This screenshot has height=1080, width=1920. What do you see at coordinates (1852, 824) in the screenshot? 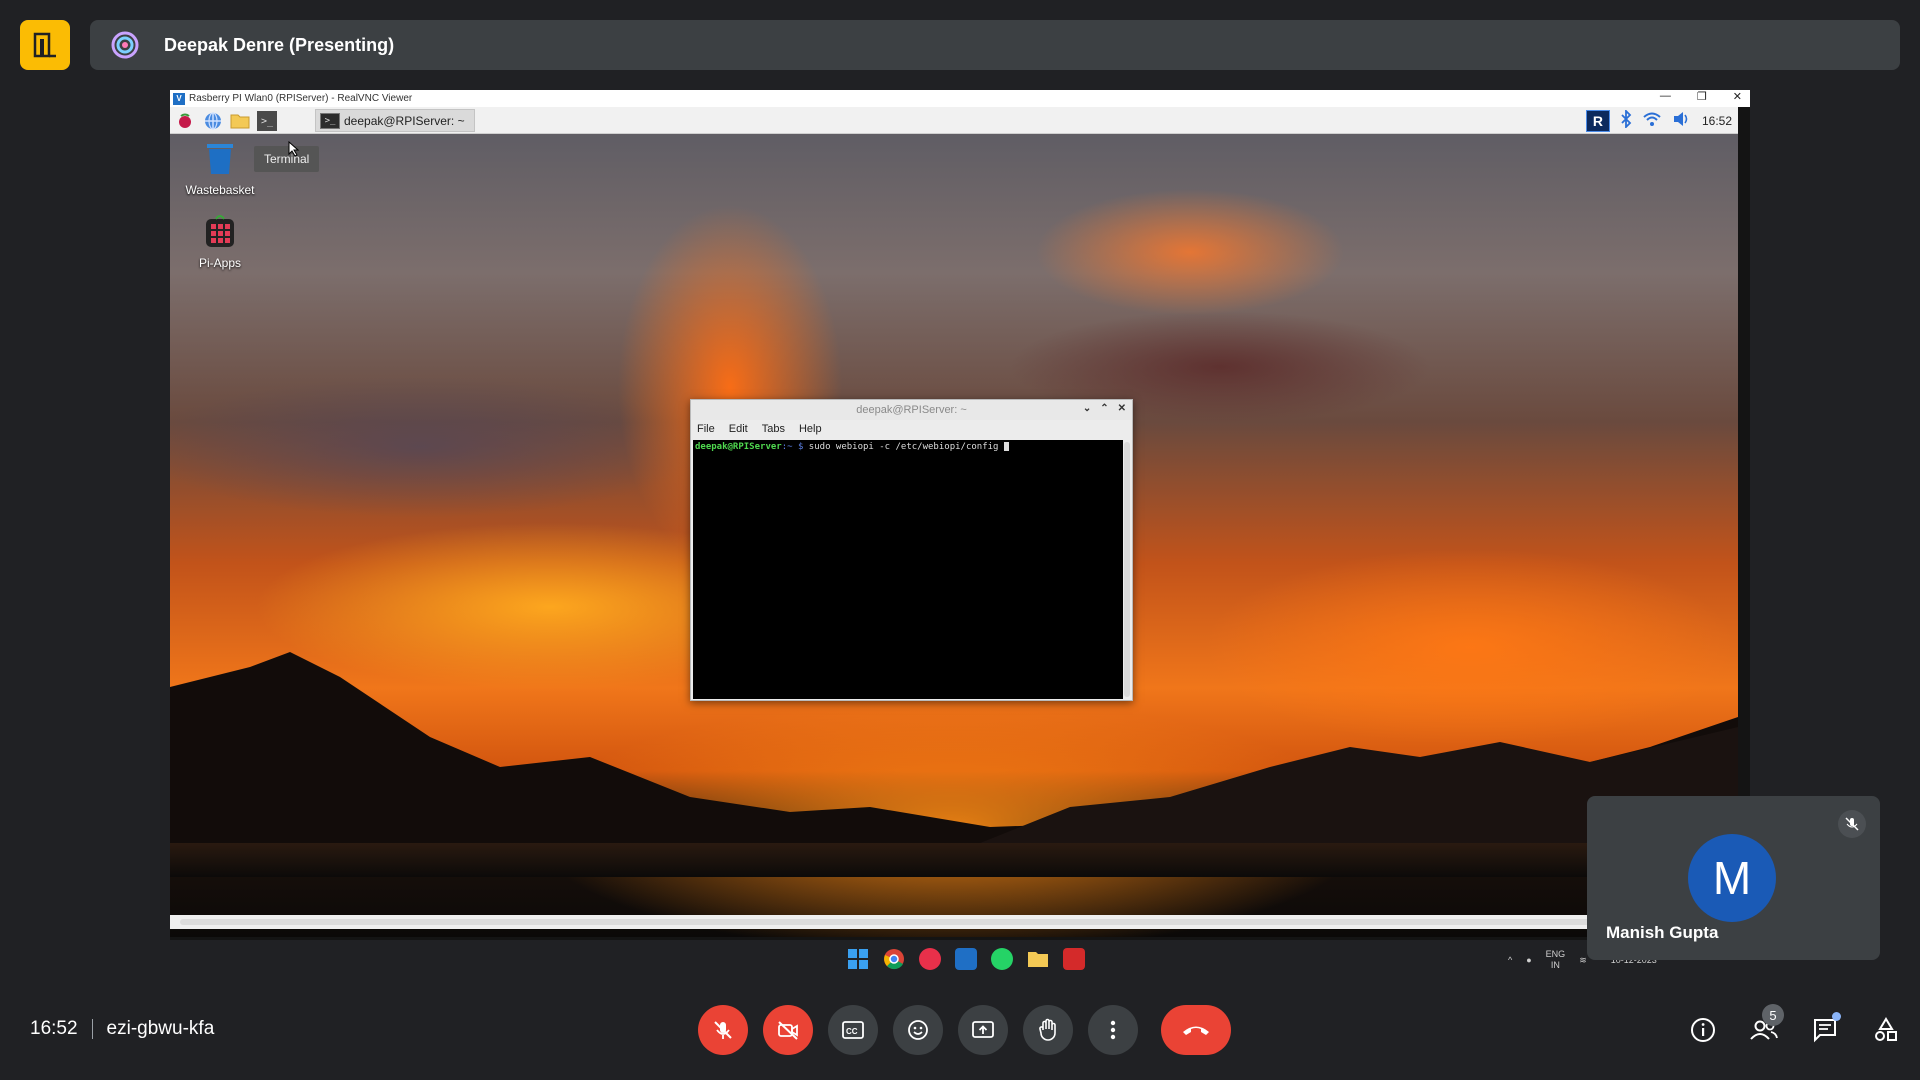
I see `participant-muted-icon` at bounding box center [1852, 824].